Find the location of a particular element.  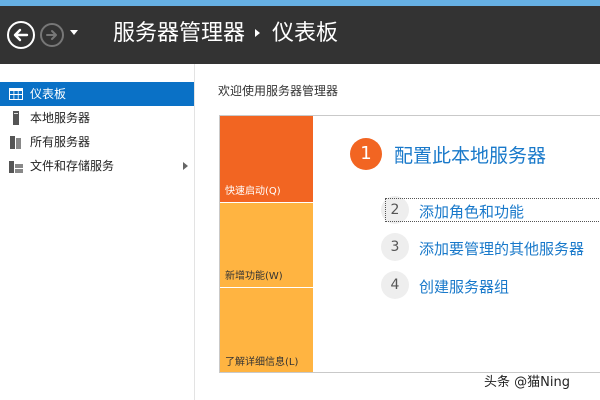

sidebar-item-file-storage: 文件和存储服务 is located at coordinates (97, 166).